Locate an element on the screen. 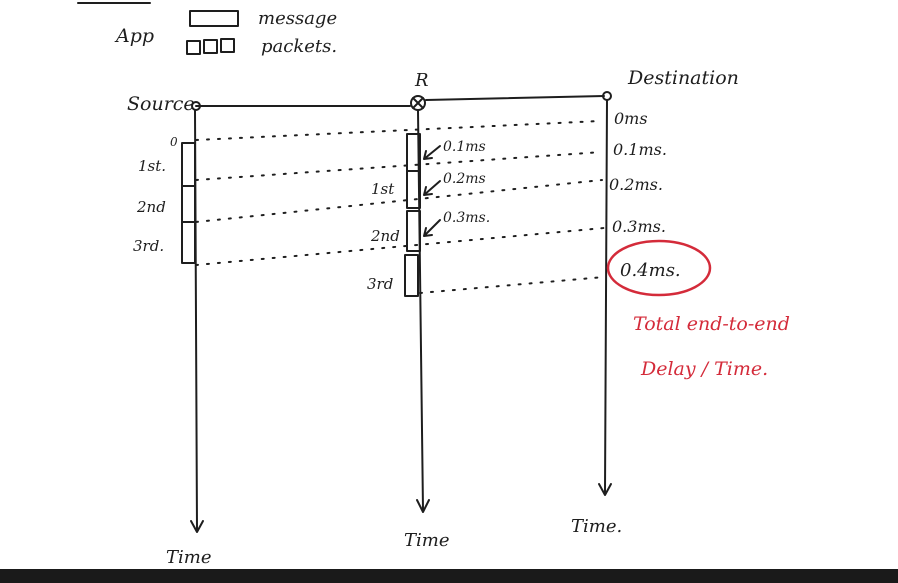 The height and width of the screenshot is (583, 898). router-time-label: Time is located at coordinates (426, 540).